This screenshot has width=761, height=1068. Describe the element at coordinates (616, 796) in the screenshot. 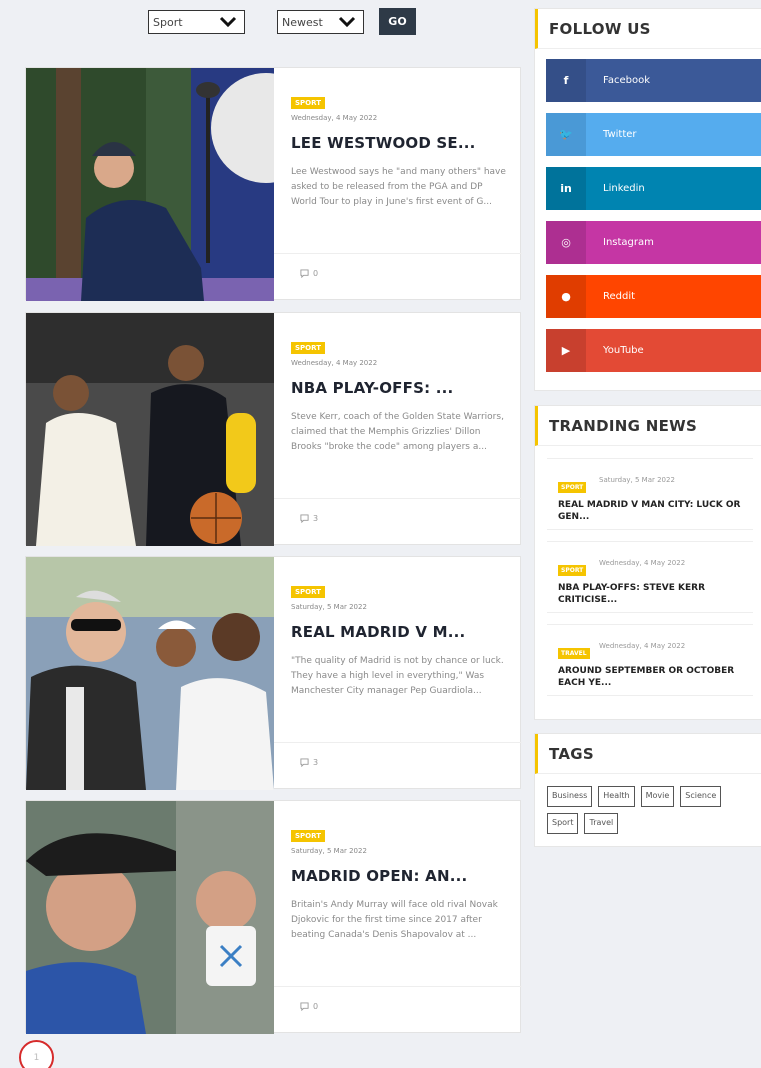

I see `tag-health: Health` at that location.